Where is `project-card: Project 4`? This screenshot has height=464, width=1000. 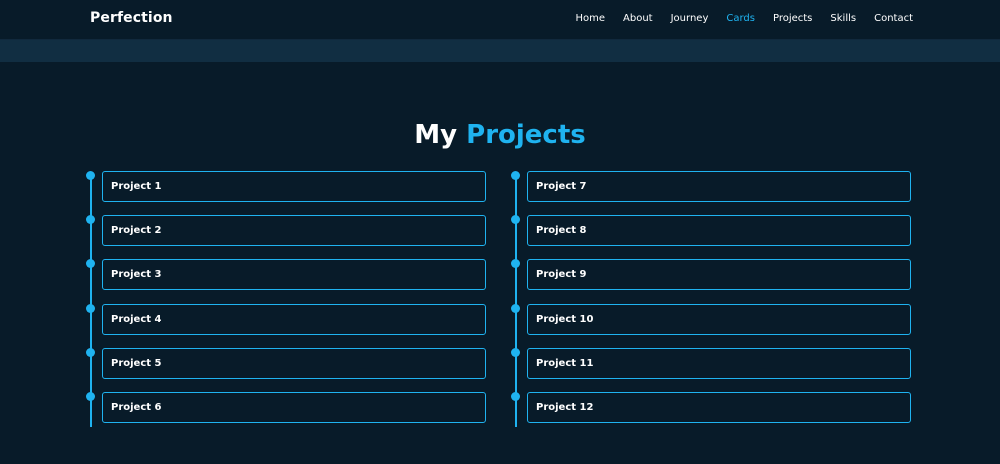 project-card: Project 4 is located at coordinates (294, 319).